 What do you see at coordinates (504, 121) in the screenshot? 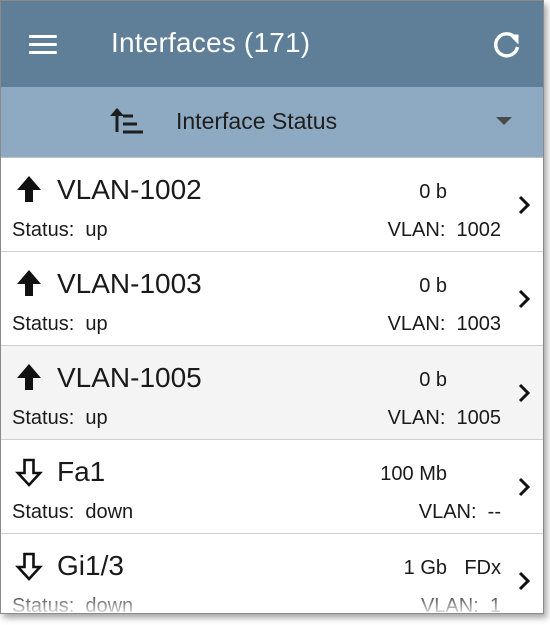
I see `dropdown-arrow-icon` at bounding box center [504, 121].